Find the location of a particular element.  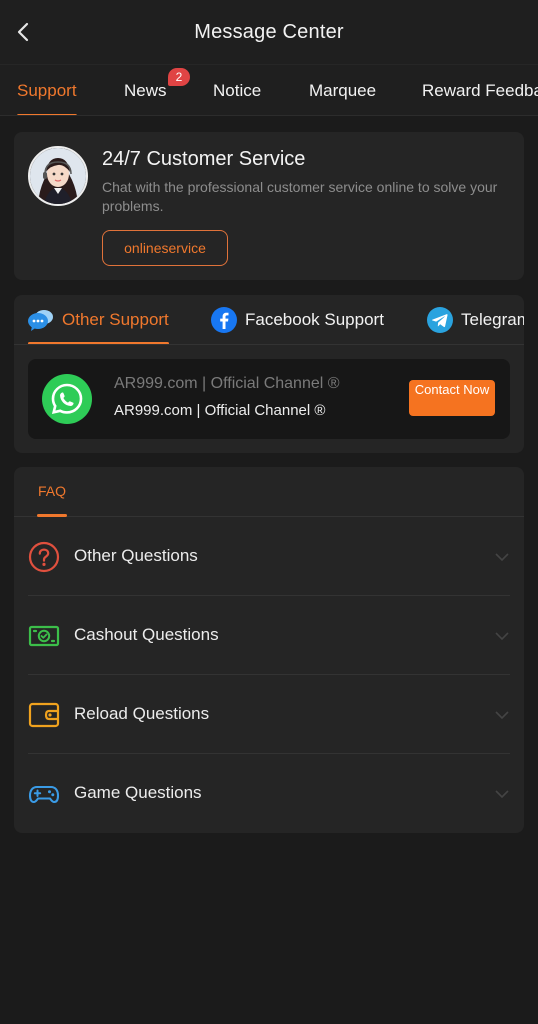

tab-telegram-support: Telegram Support is located at coordinates (475, 319).